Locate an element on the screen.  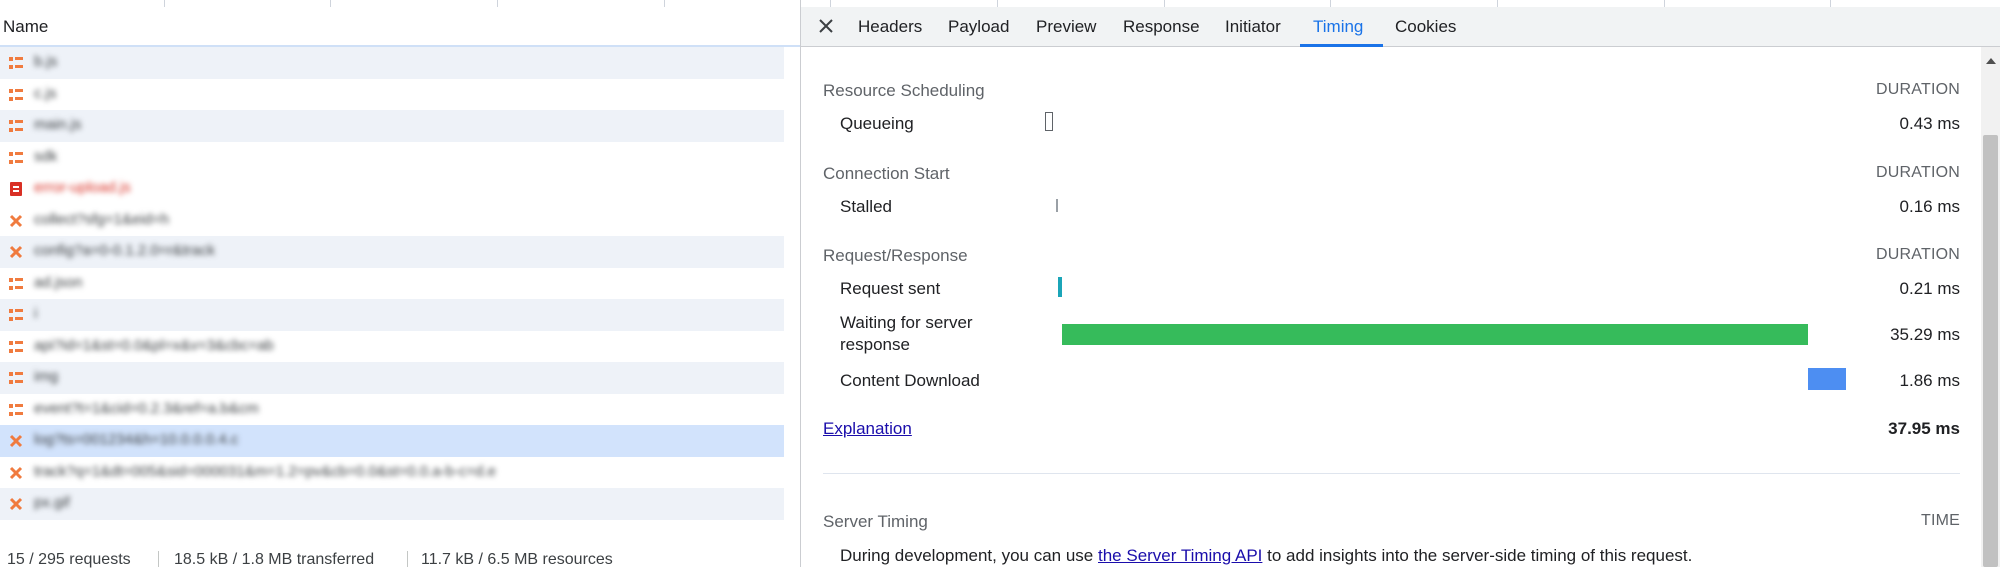
section-request-response: Request/Response is located at coordinates (895, 255).